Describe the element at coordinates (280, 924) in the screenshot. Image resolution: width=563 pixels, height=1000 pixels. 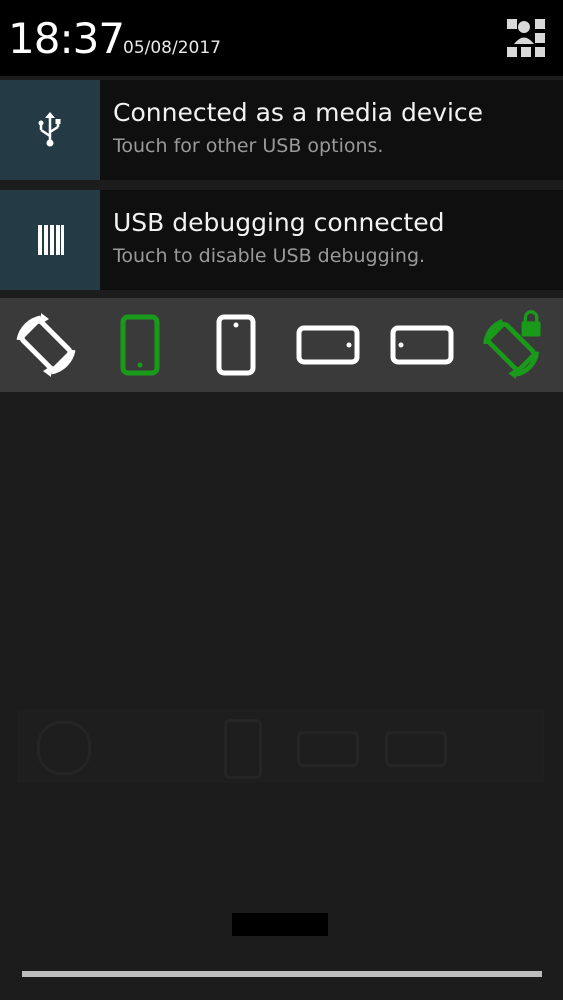
I see `background-block` at that location.